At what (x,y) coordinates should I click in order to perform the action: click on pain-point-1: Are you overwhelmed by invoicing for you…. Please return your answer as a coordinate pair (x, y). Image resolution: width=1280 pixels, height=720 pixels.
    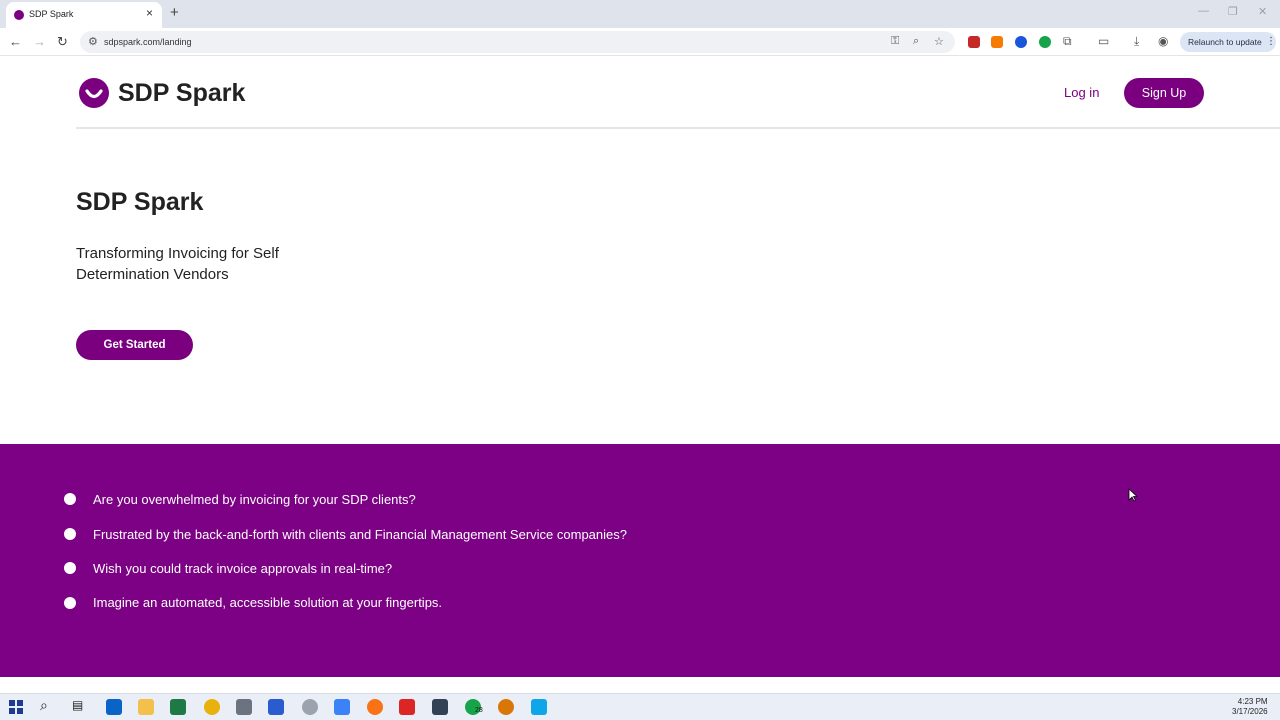
    Looking at the image, I should click on (254, 499).